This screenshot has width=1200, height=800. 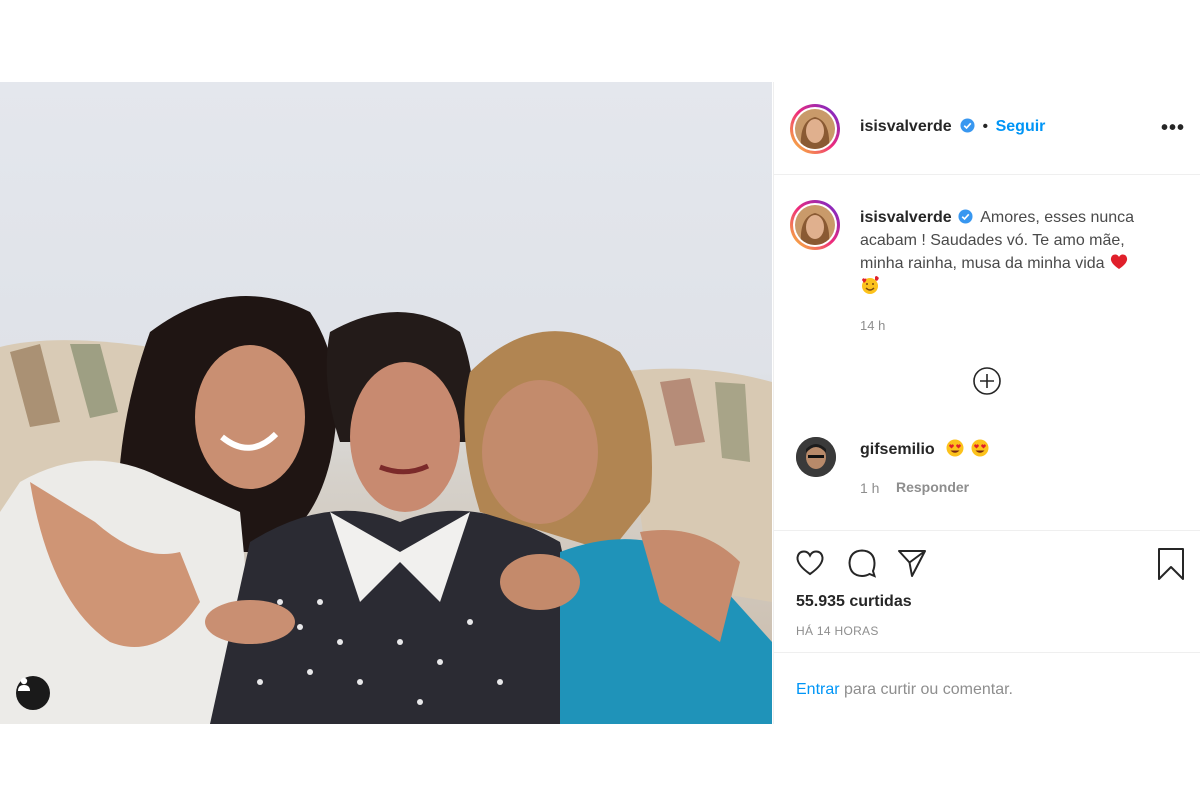 What do you see at coordinates (906, 217) in the screenshot?
I see `caption-username: isisvalverde` at bounding box center [906, 217].